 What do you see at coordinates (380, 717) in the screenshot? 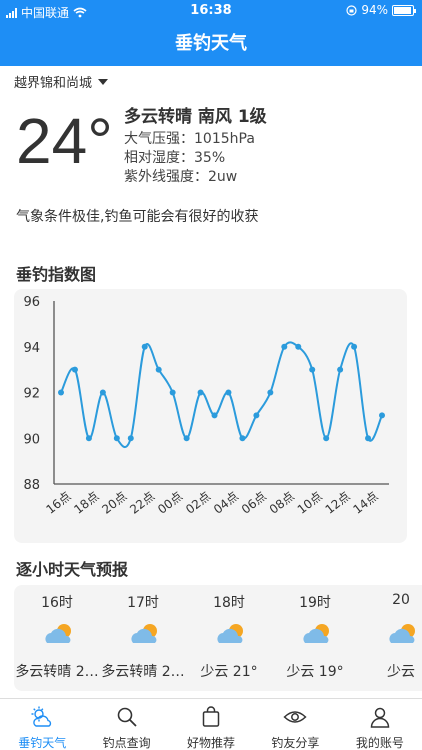
I see `user-icon` at bounding box center [380, 717].